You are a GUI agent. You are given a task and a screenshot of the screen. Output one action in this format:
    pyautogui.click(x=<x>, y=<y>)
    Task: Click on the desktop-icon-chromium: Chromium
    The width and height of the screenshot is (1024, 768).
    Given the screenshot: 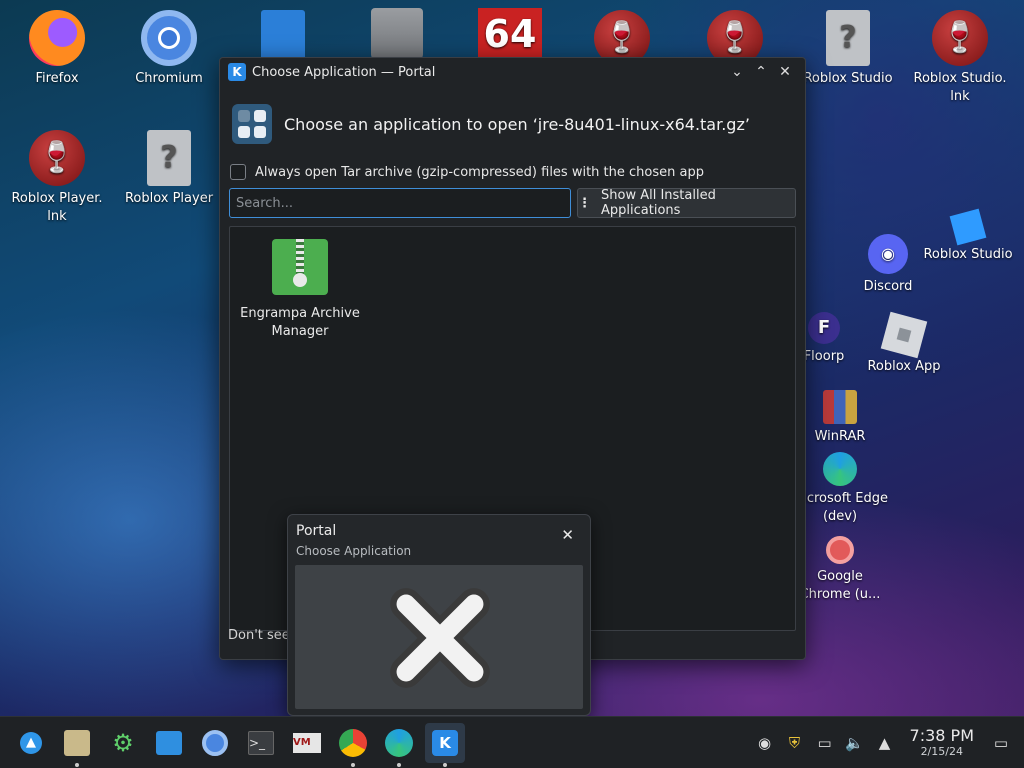 What is the action you would take?
    pyautogui.click(x=169, y=49)
    